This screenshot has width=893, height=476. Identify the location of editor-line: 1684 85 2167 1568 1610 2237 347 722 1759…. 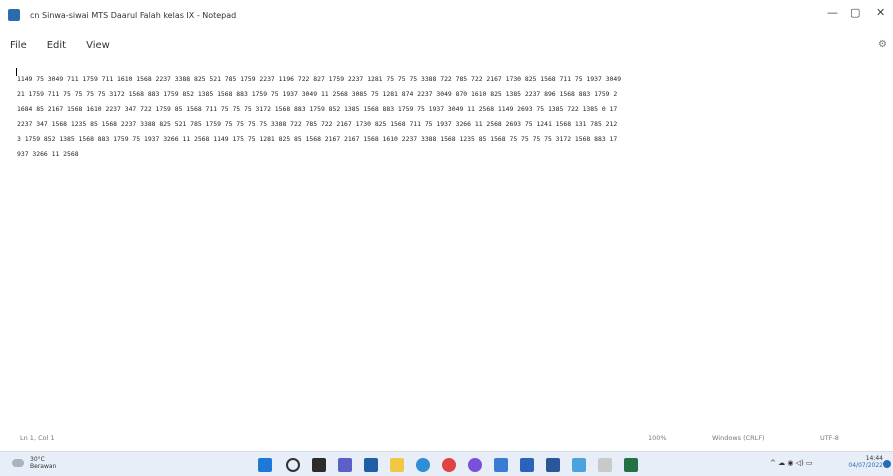
(317, 108).